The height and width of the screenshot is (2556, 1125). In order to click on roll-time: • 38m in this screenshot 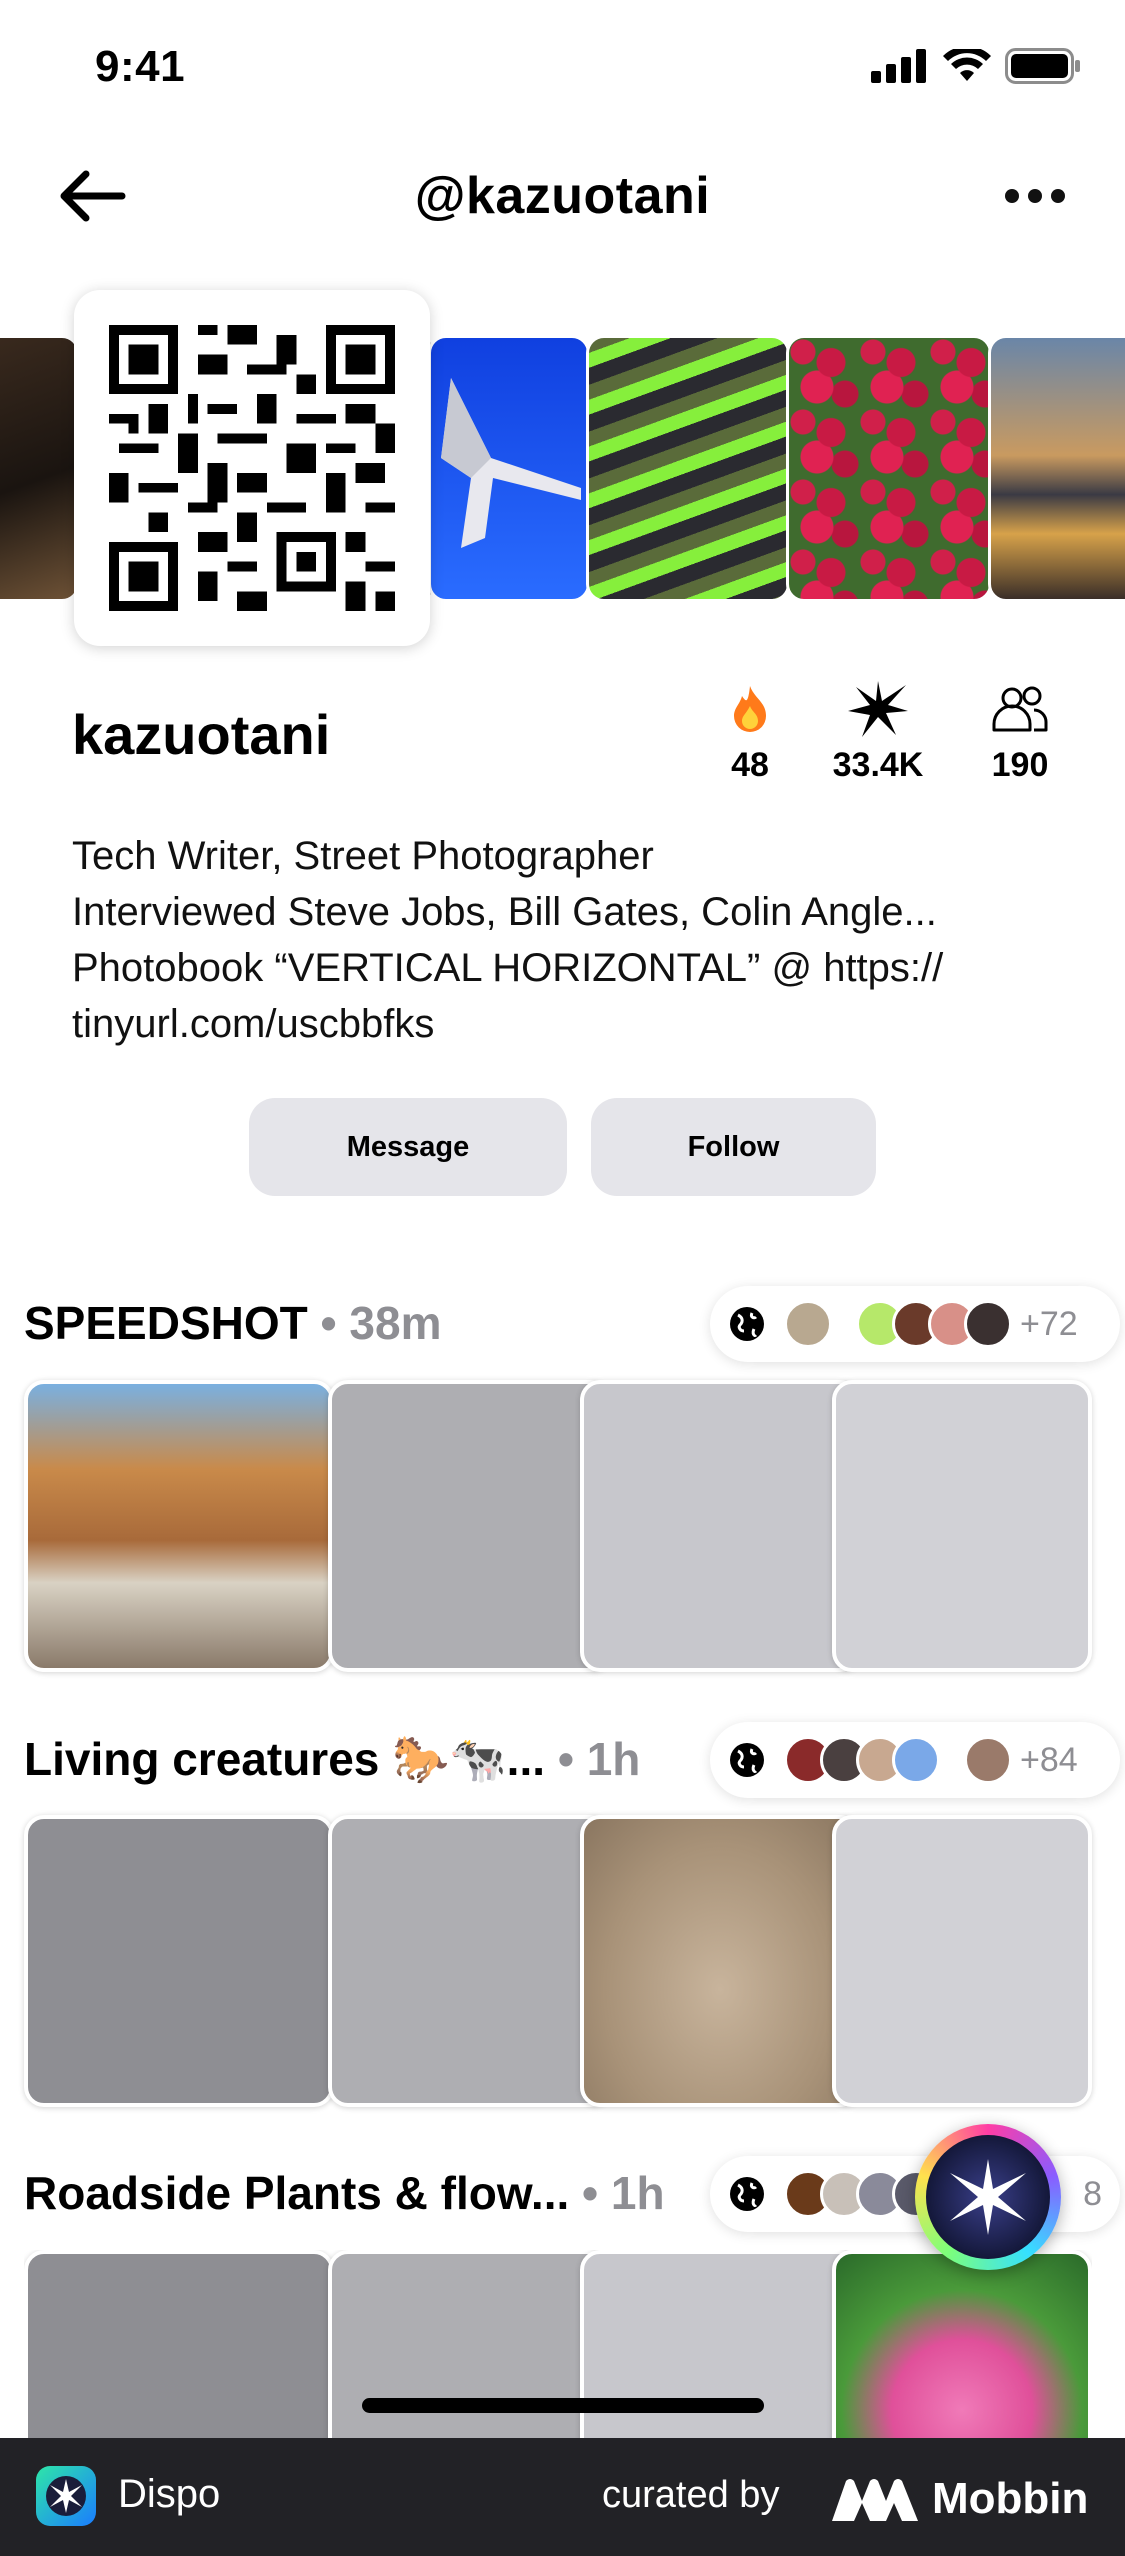, I will do `click(381, 1323)`.